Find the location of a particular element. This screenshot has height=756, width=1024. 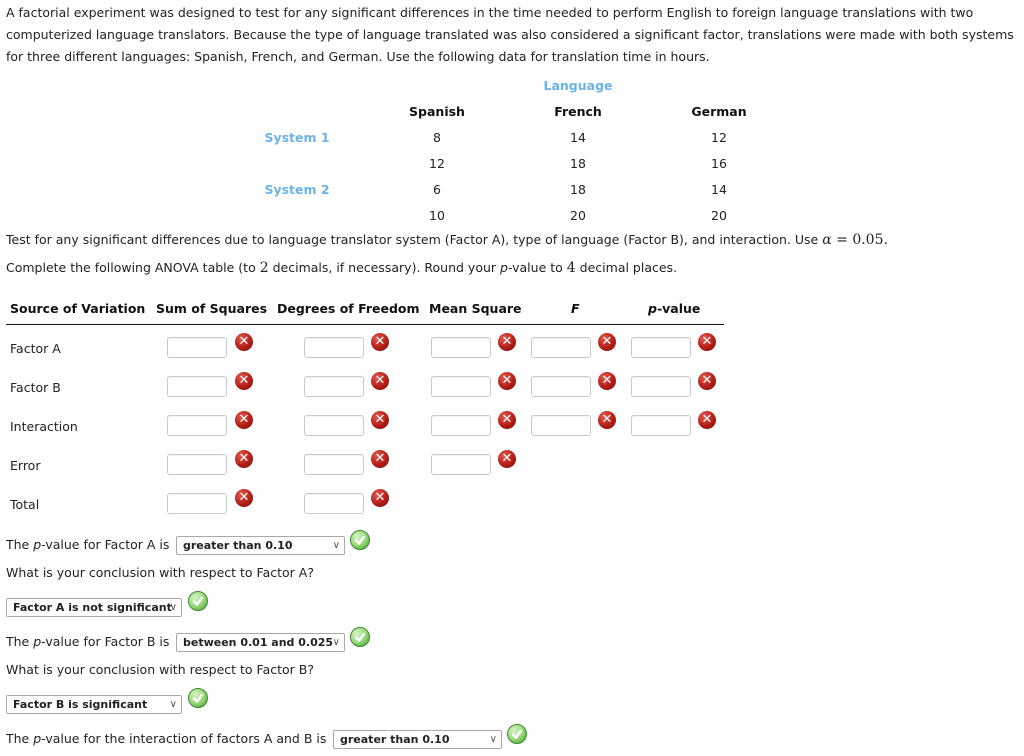

error-ss-input is located at coordinates (197, 464).